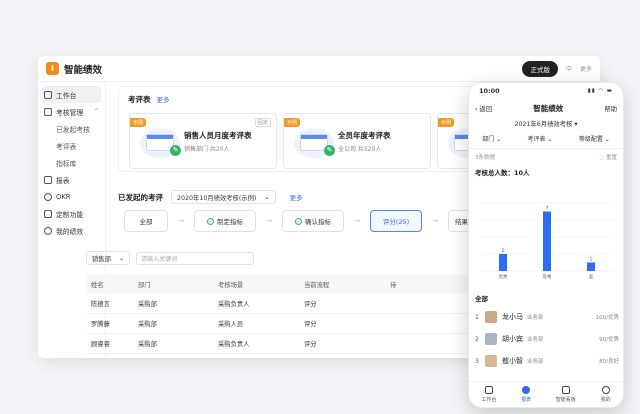 This screenshot has width=640, height=414. Describe the element at coordinates (540, 138) in the screenshot. I see `filter-form: 考评表 ⌄` at that location.